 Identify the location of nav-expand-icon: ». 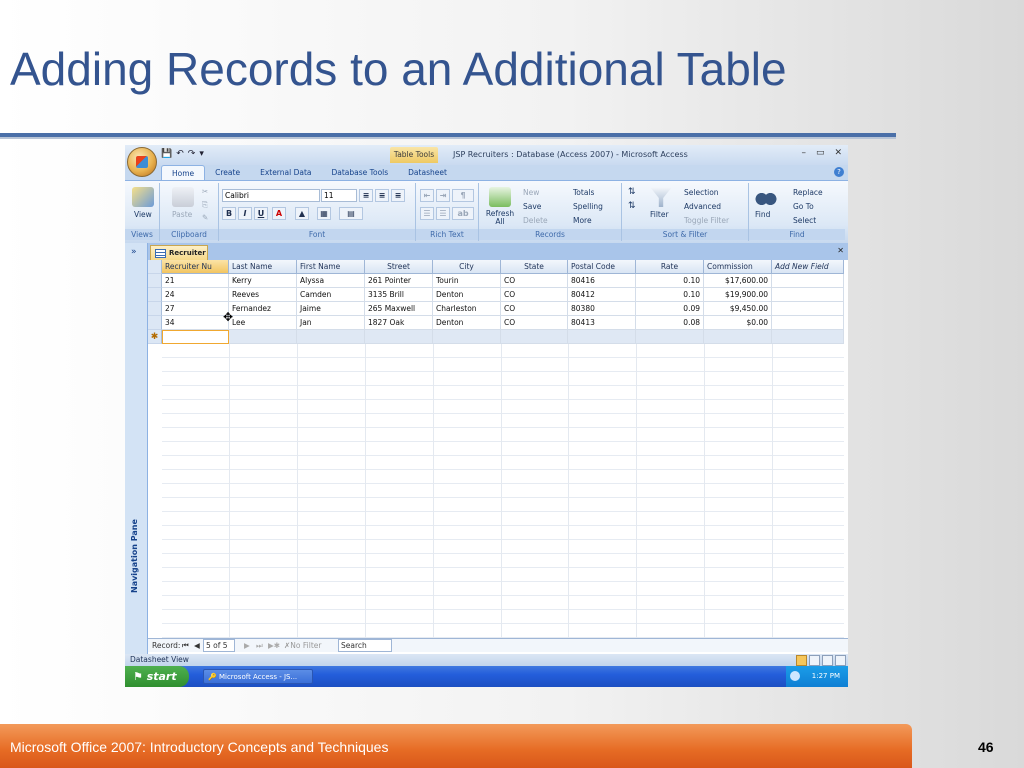
(134, 252).